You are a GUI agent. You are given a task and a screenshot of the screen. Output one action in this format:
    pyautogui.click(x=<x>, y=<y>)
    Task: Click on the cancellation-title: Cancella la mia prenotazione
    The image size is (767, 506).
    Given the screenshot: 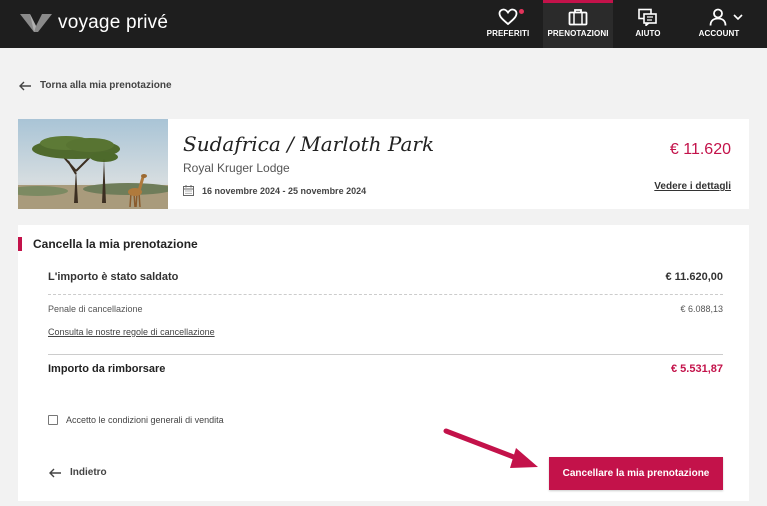 What is the action you would take?
    pyautogui.click(x=115, y=244)
    